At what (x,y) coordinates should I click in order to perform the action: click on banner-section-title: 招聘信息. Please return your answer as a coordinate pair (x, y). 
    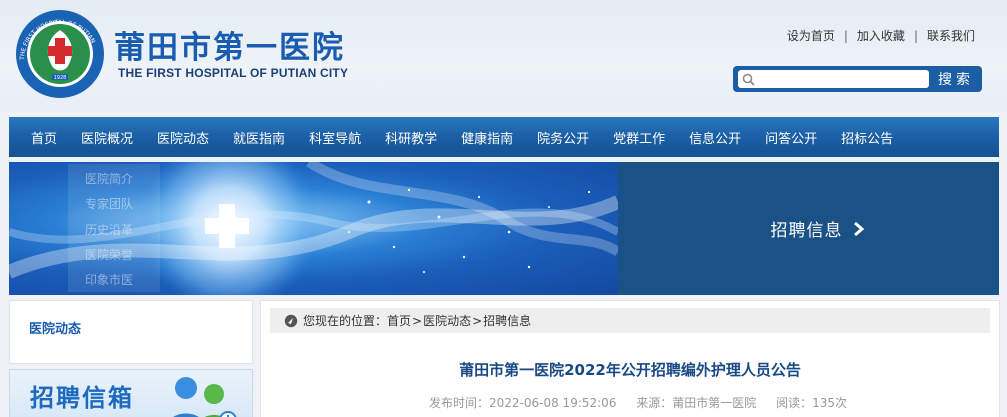
    Looking at the image, I should click on (806, 231).